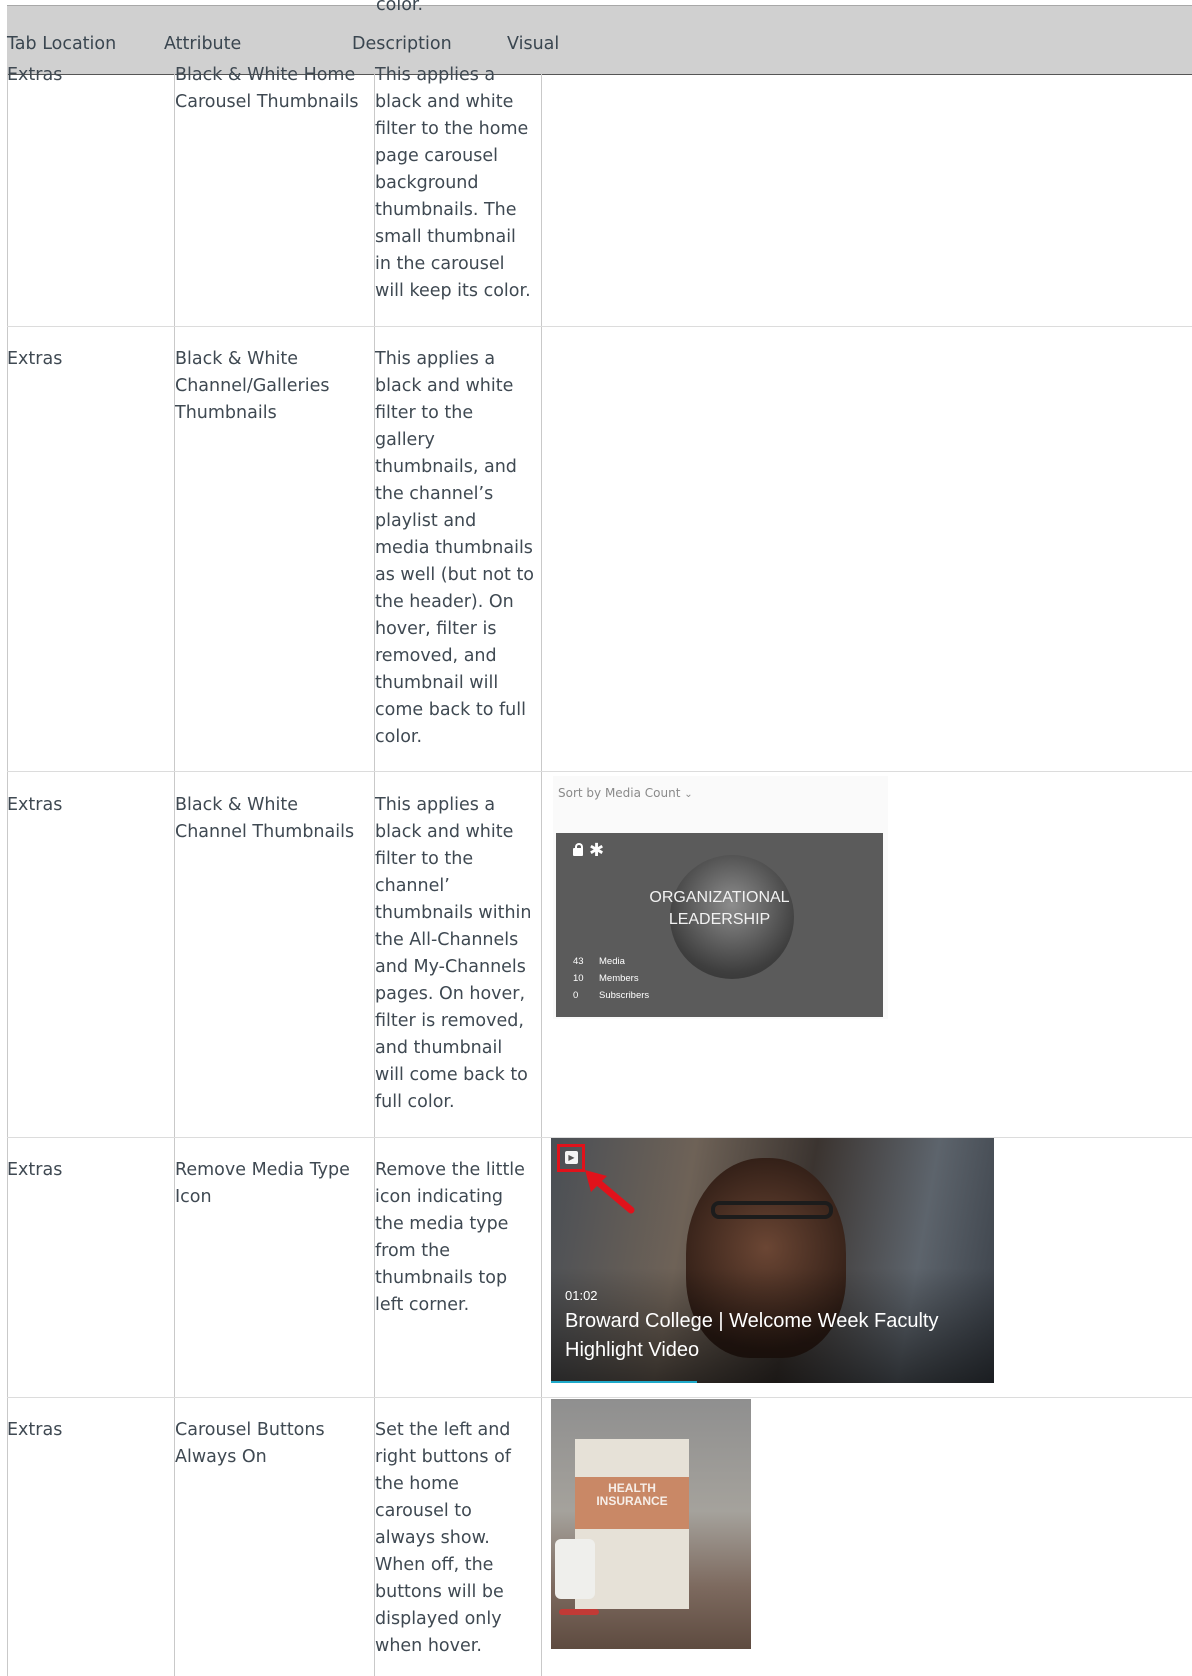 This screenshot has width=1192, height=1676. I want to click on channel-stats: 43 Media 10 Members 0 Subscribers, so click(611, 978).